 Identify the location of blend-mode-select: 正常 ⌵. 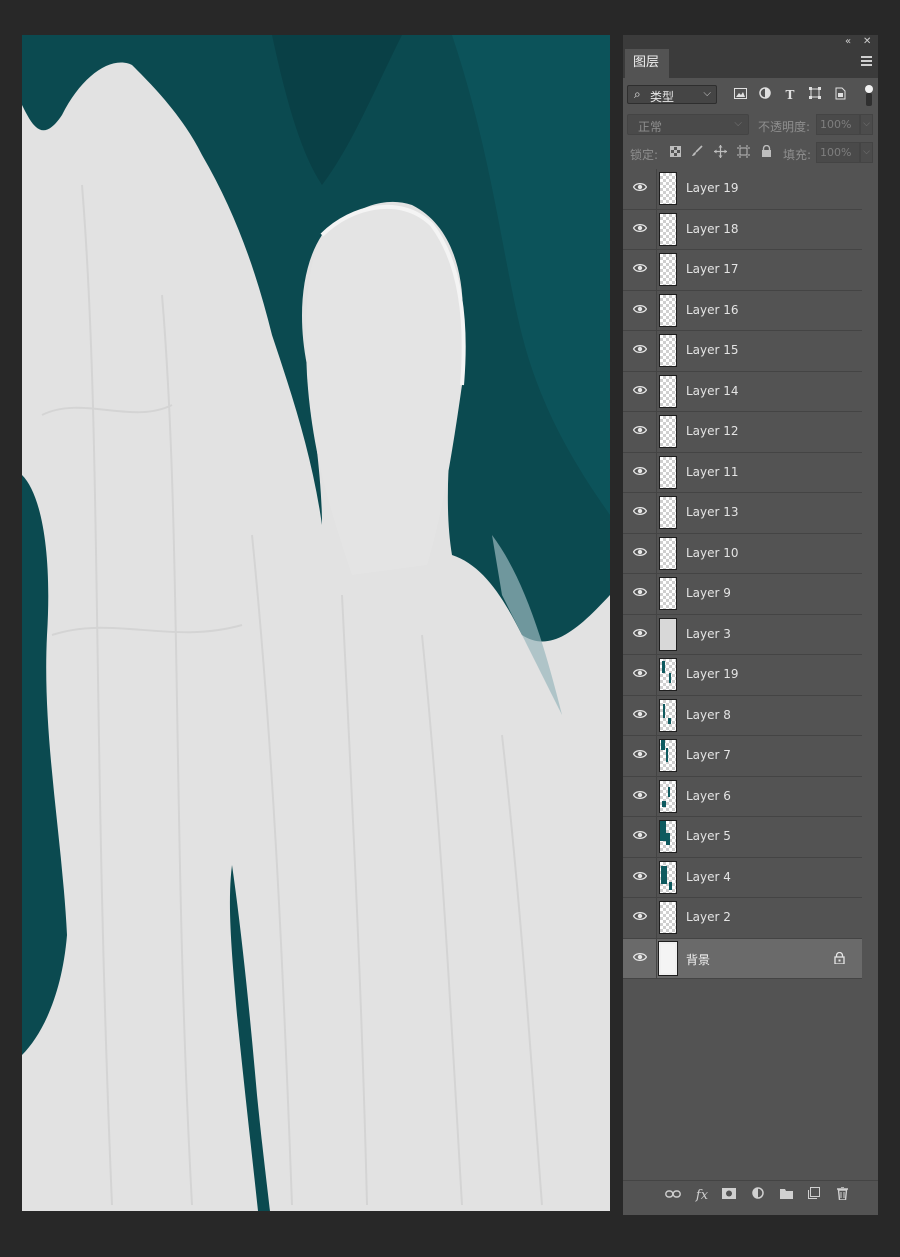
(688, 124).